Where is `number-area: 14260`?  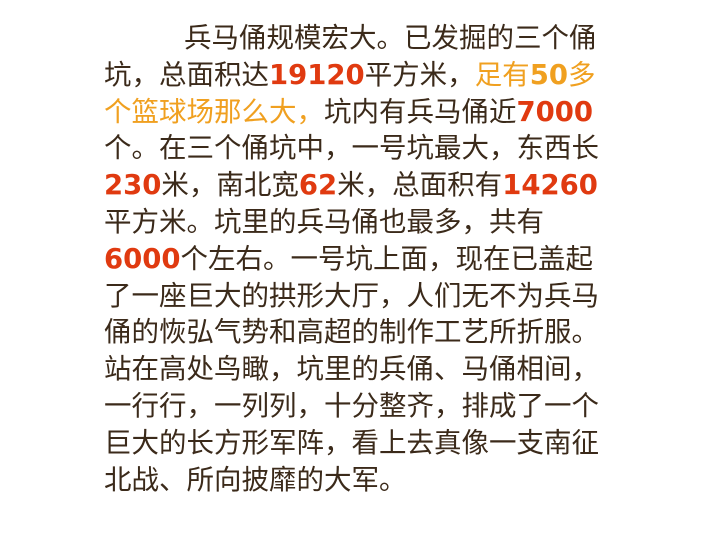
number-area: 14260 is located at coordinates (550, 185).